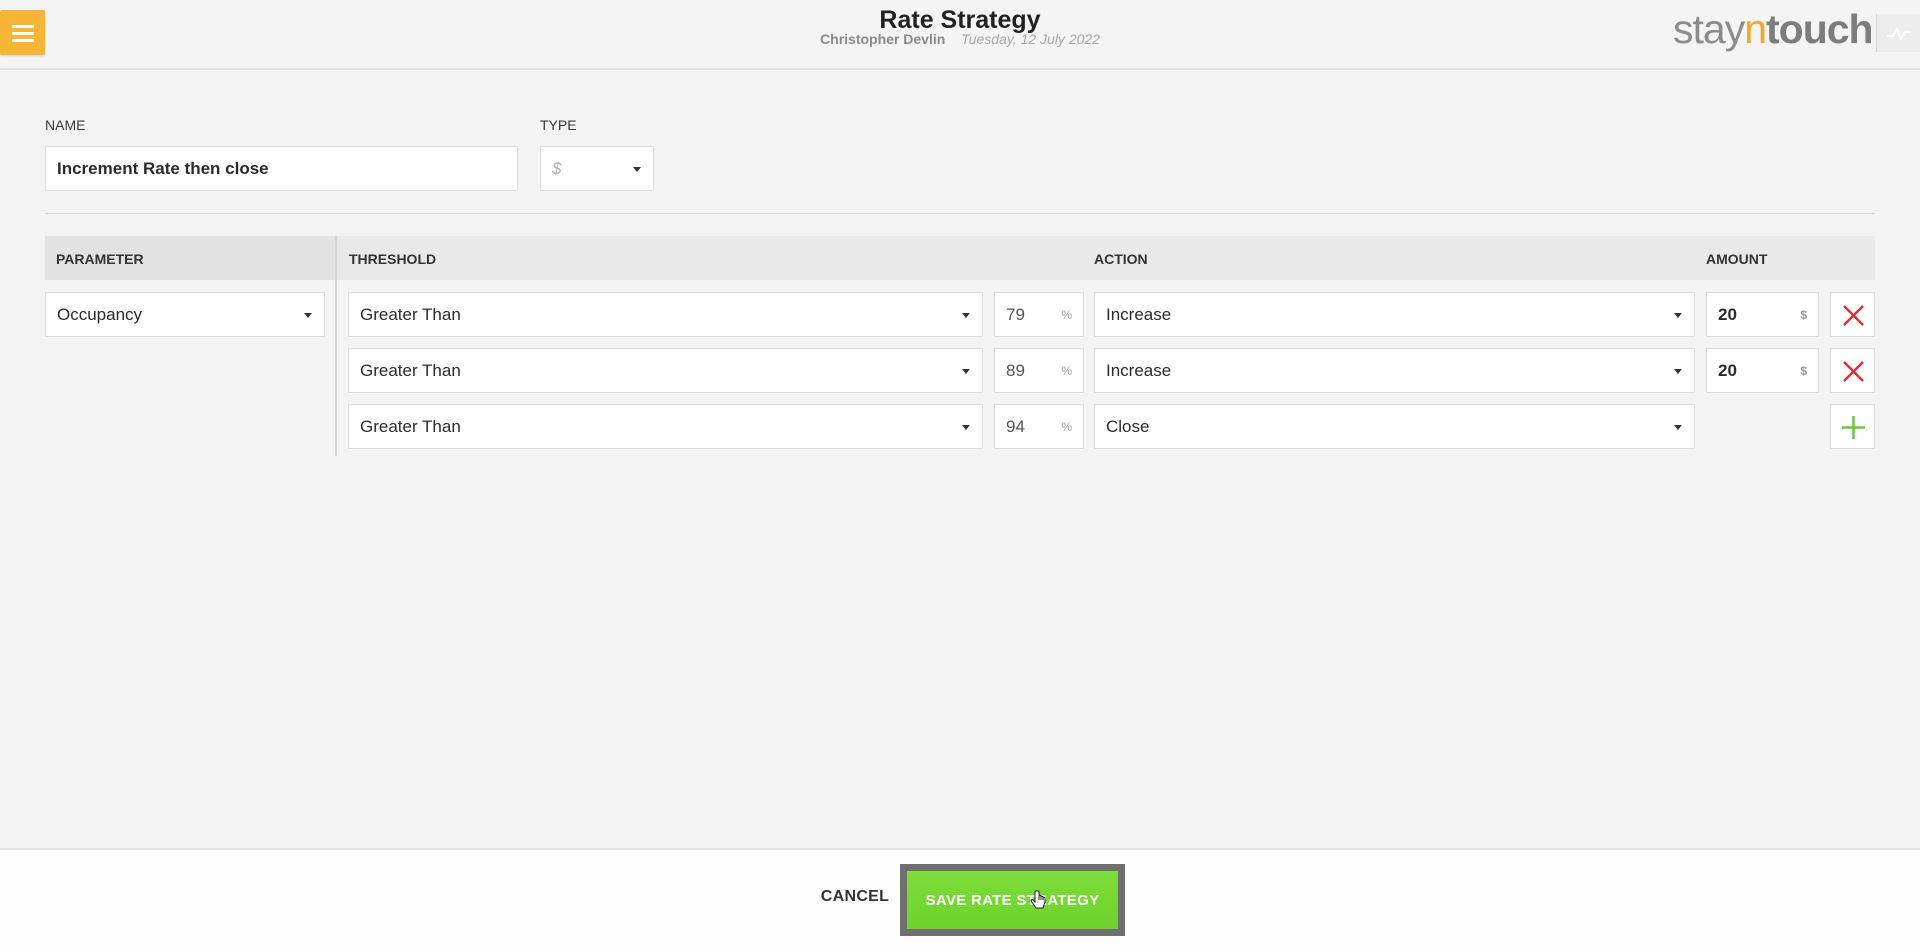 The image size is (1920, 952). Describe the element at coordinates (100, 259) in the screenshot. I see `parameter-header: PARAMETER` at that location.